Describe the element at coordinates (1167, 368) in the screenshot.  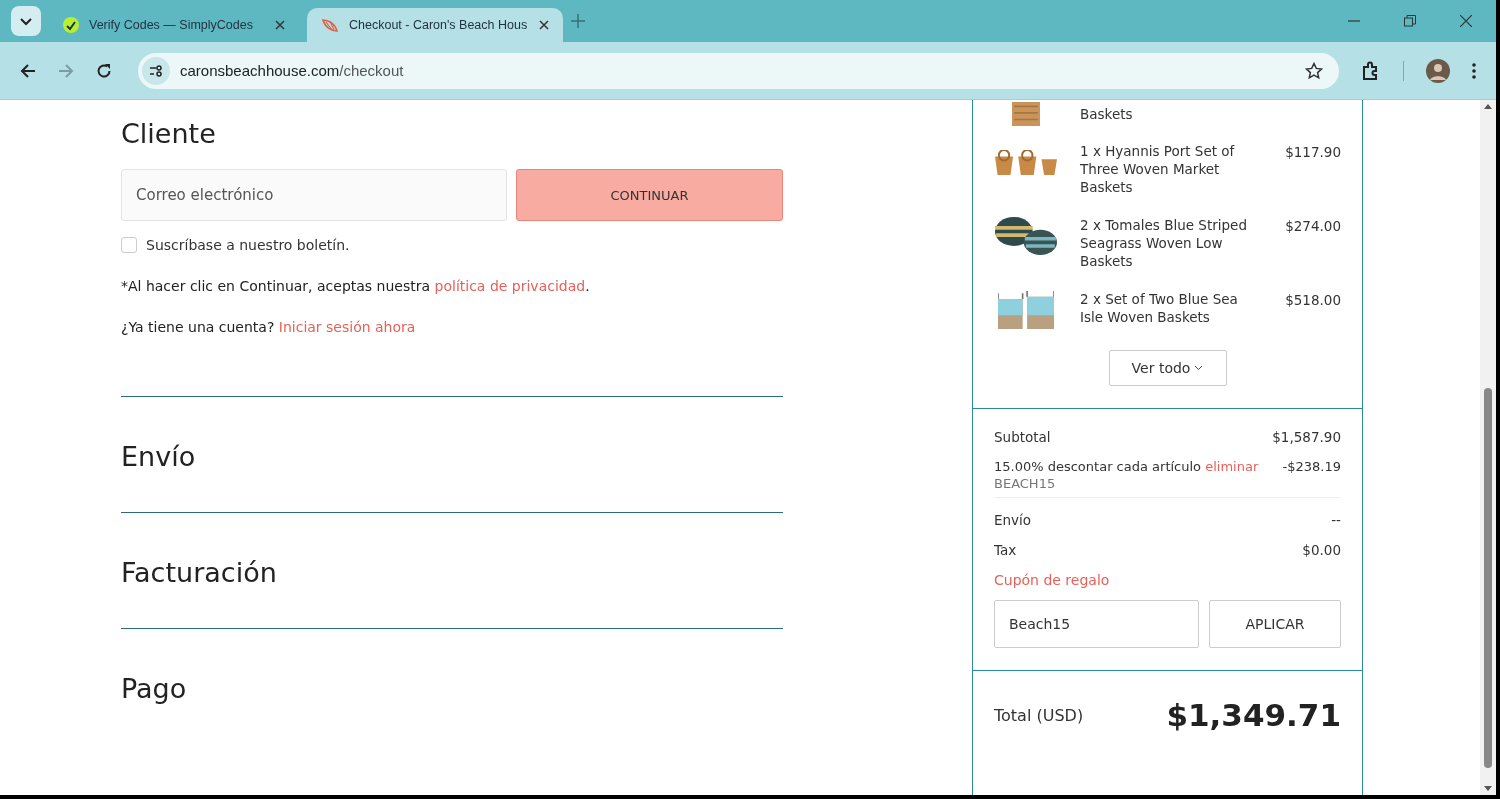
I see `view-all-button: Ver todo` at that location.